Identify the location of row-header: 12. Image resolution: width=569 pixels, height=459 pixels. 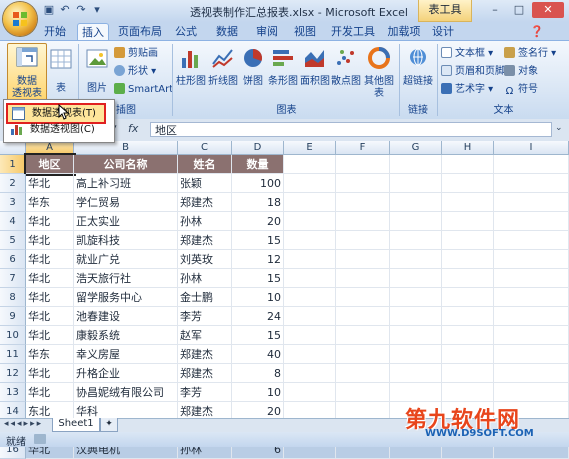
(13, 373).